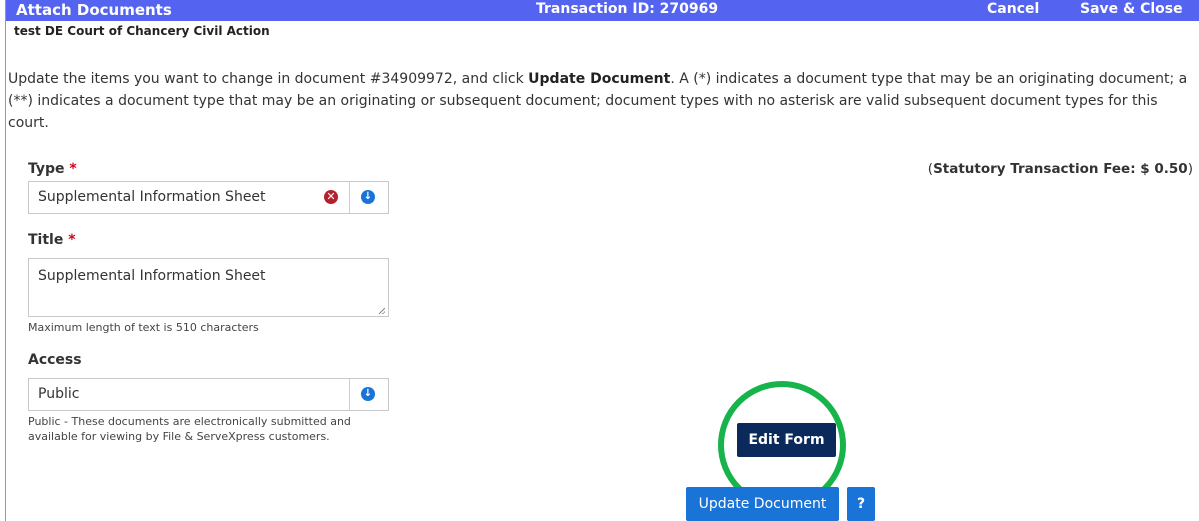  Describe the element at coordinates (208, 394) in the screenshot. I see `access-select: Public ↓` at that location.